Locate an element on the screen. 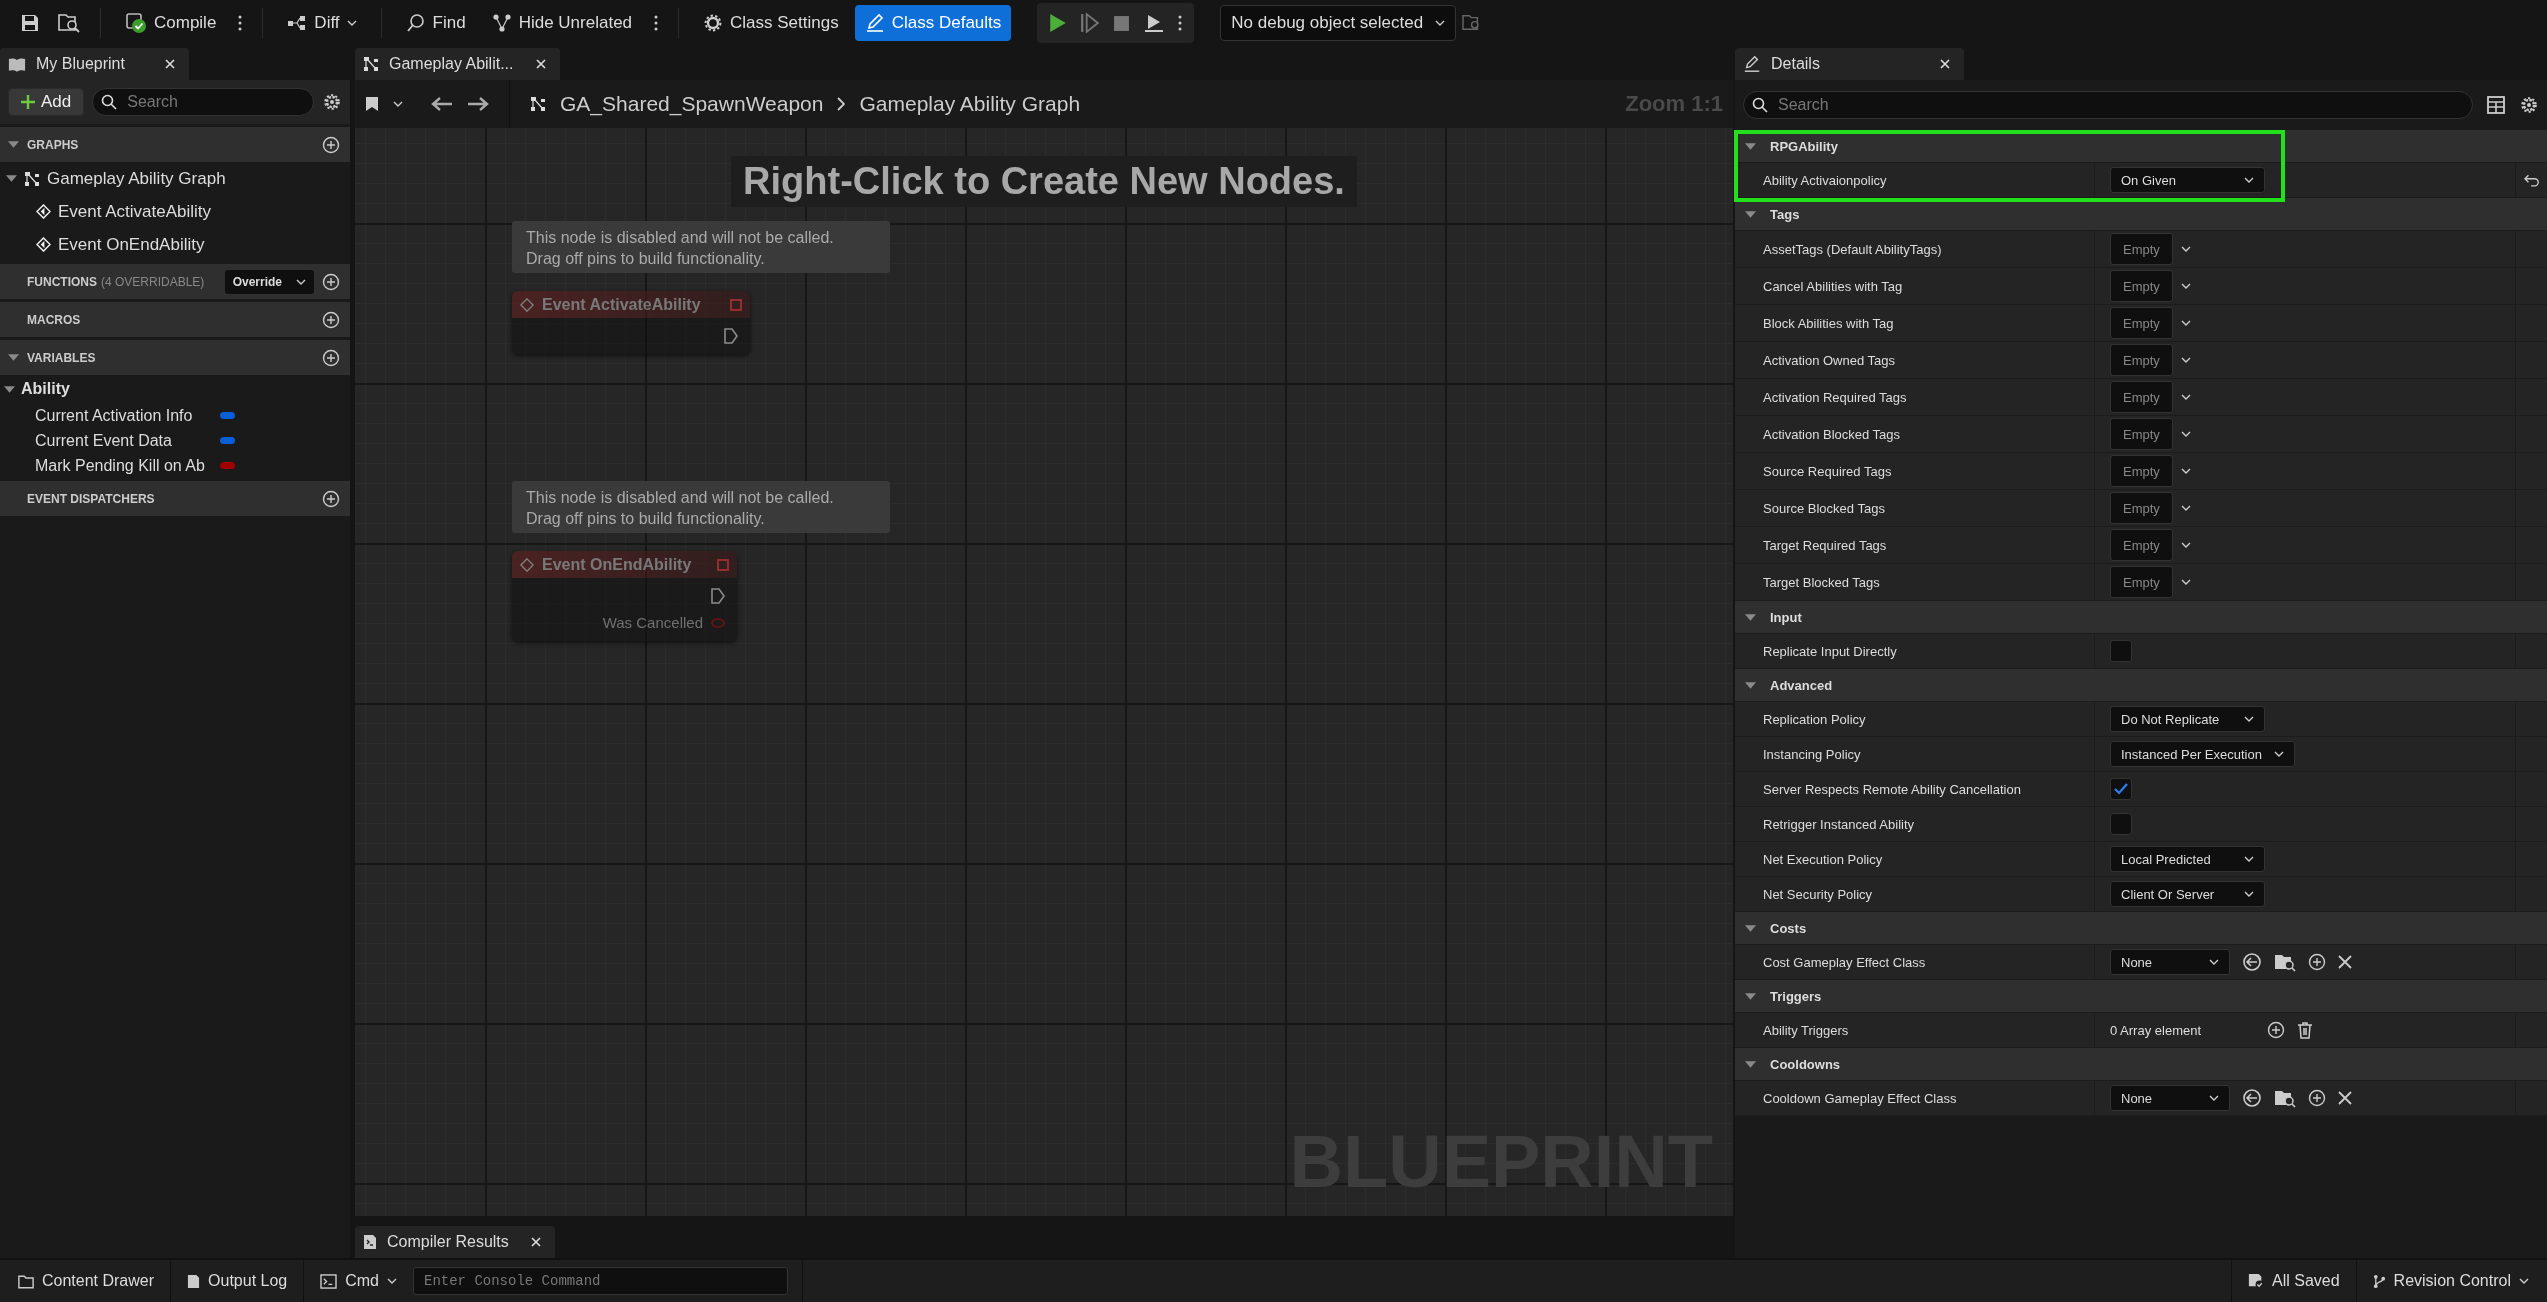  category-header: Triggers is located at coordinates (2141, 996).